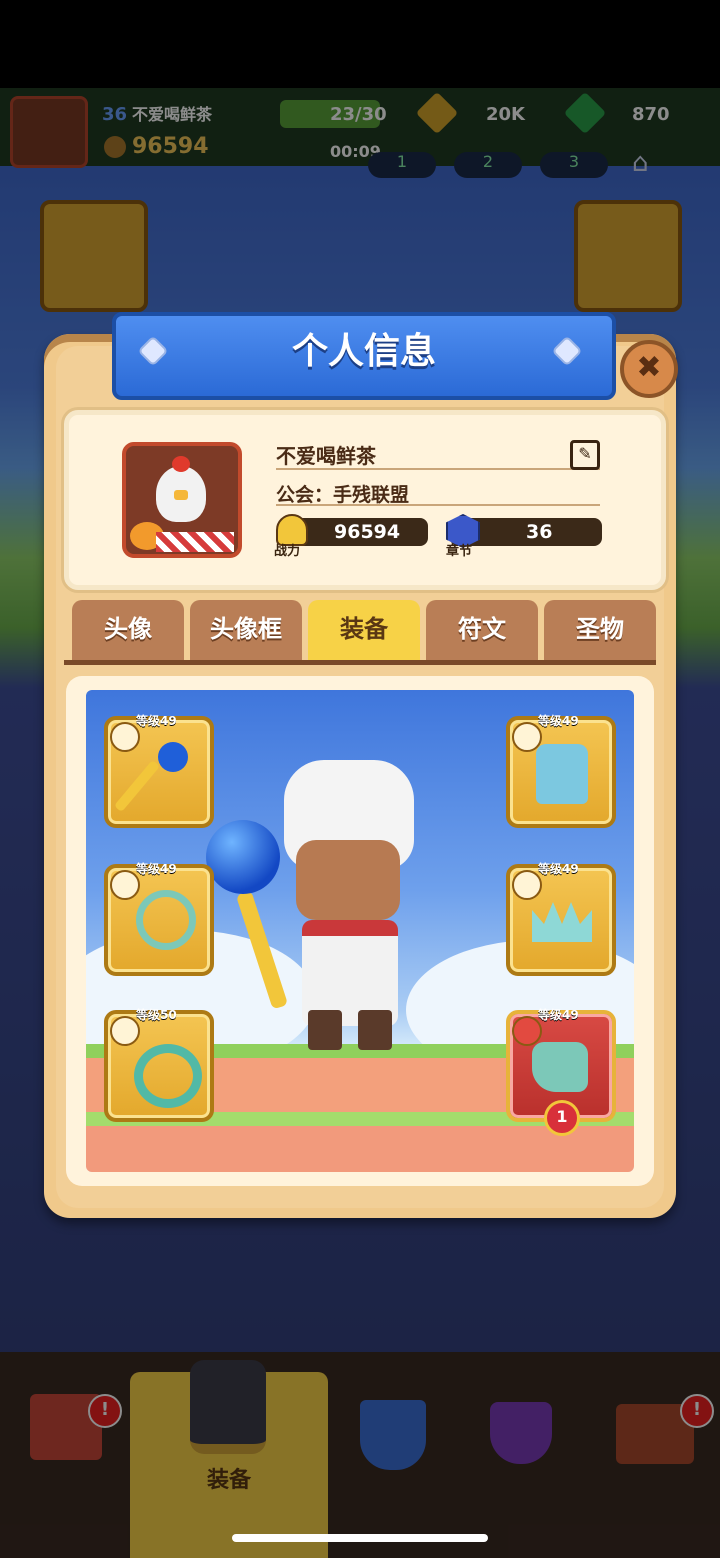 The width and height of the screenshot is (720, 1558). Describe the element at coordinates (168, 1076) in the screenshot. I see `ring-icon` at that location.